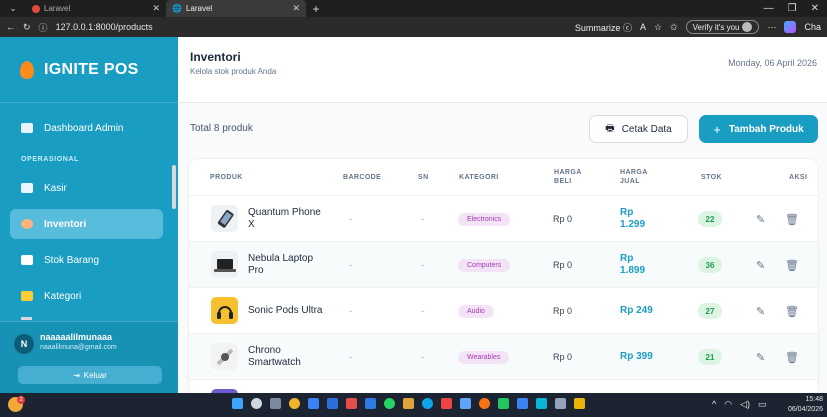 Image resolution: width=827 pixels, height=417 pixels. What do you see at coordinates (790, 27) in the screenshot?
I see `copilot-icon` at bounding box center [790, 27].